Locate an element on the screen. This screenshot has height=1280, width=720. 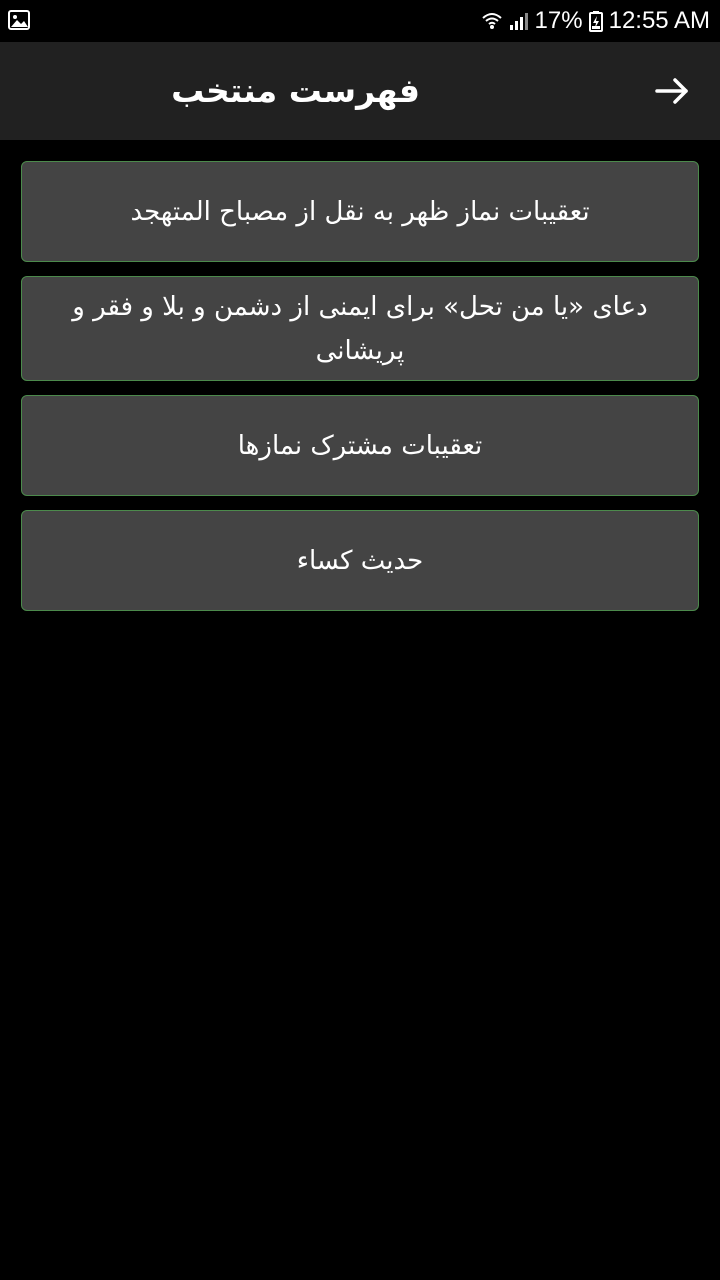
list-item: تعقیبات نماز ظهر به نقل از مصباح المتهجد is located at coordinates (360, 211).